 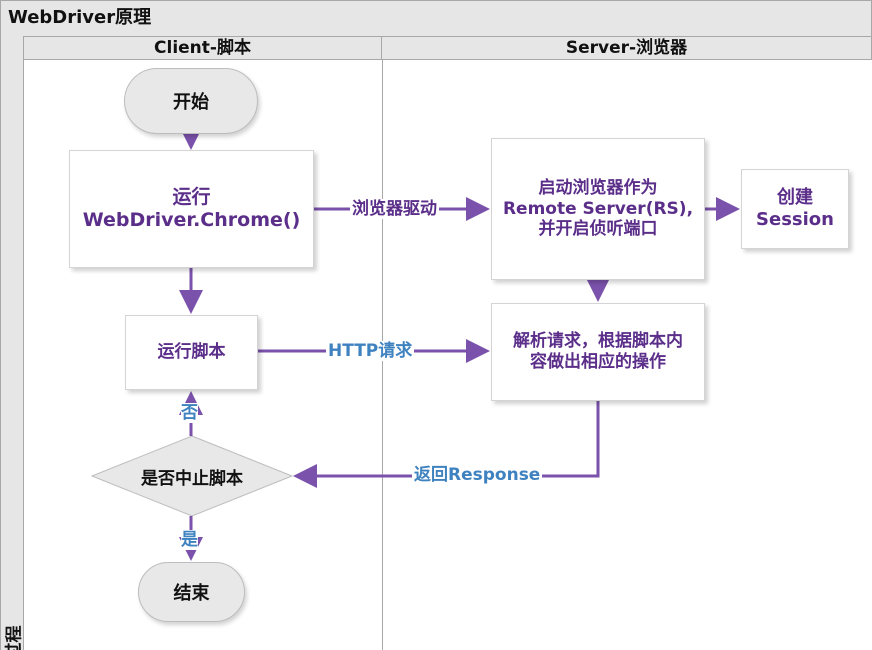 I want to click on run-webdriver-chrome-box: 运行 WebDriver.Chrome(), so click(x=191, y=209).